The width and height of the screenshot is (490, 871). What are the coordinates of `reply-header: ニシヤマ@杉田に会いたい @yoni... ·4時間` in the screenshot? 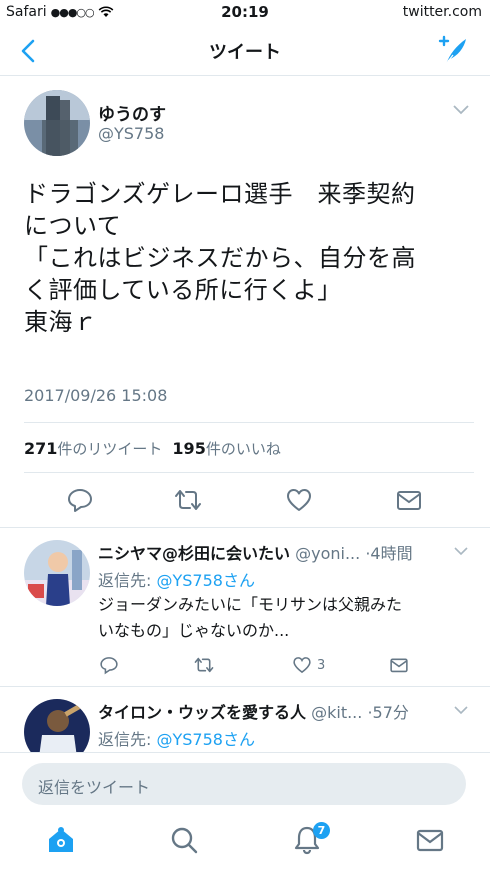 It's located at (284, 552).